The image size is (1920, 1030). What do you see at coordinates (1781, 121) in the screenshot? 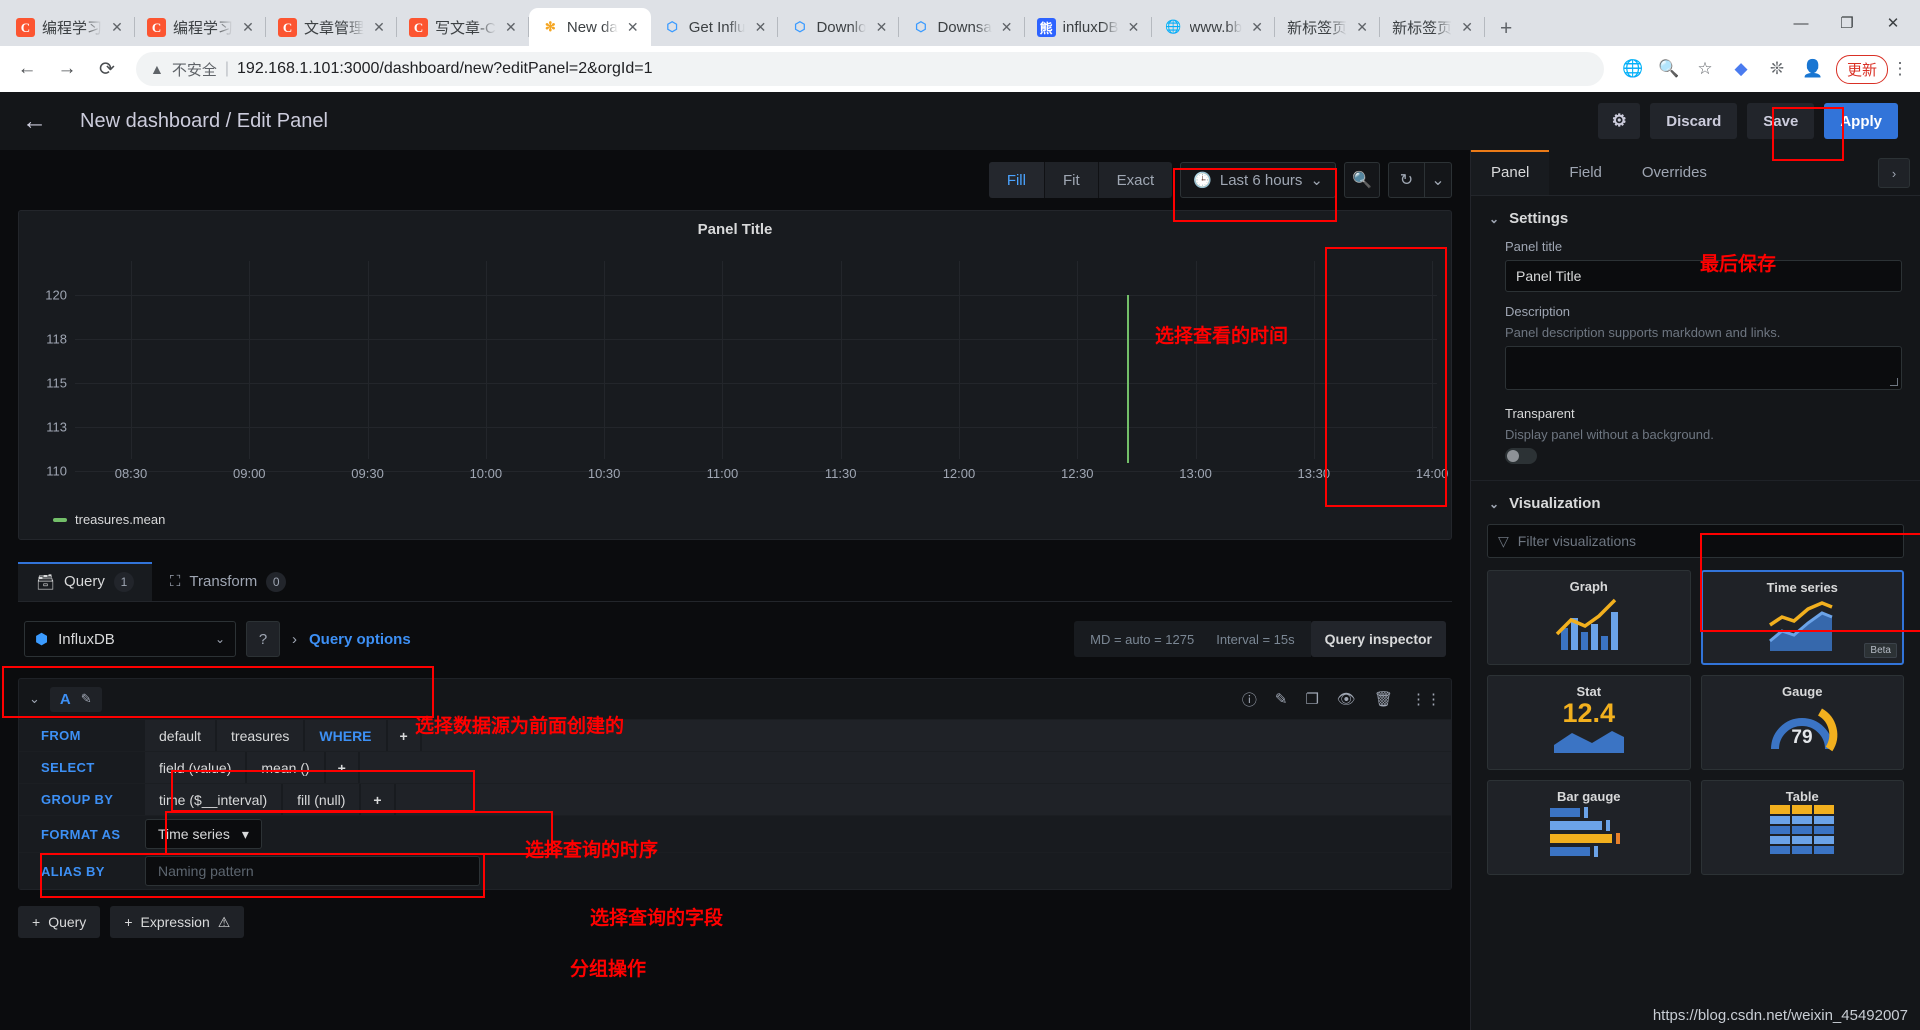
I see `save-button: Save` at bounding box center [1781, 121].